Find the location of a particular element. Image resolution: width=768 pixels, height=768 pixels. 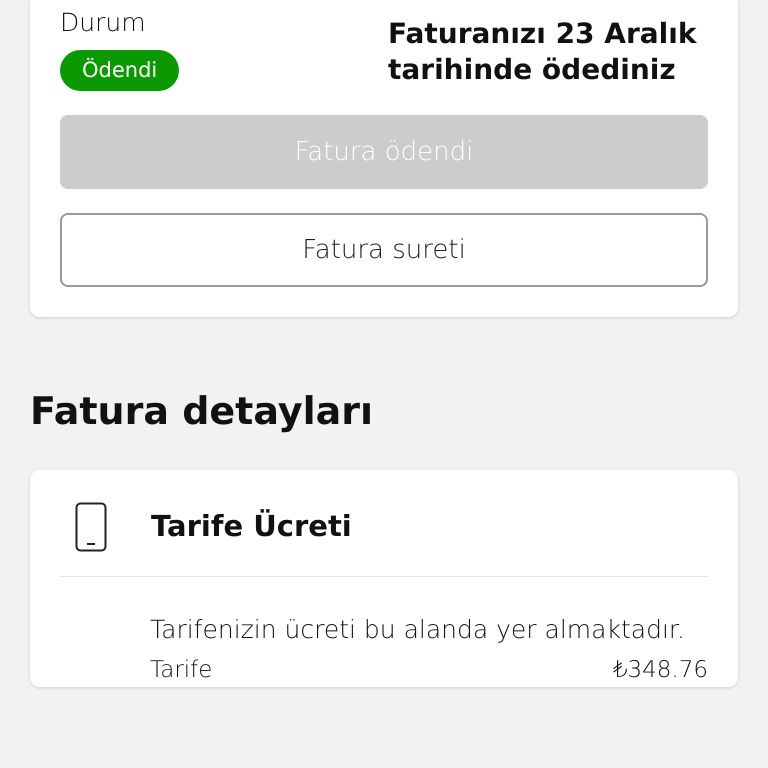

payment-message: Faturanızı 23 Aralık tarihinde ödediniz is located at coordinates (543, 52).